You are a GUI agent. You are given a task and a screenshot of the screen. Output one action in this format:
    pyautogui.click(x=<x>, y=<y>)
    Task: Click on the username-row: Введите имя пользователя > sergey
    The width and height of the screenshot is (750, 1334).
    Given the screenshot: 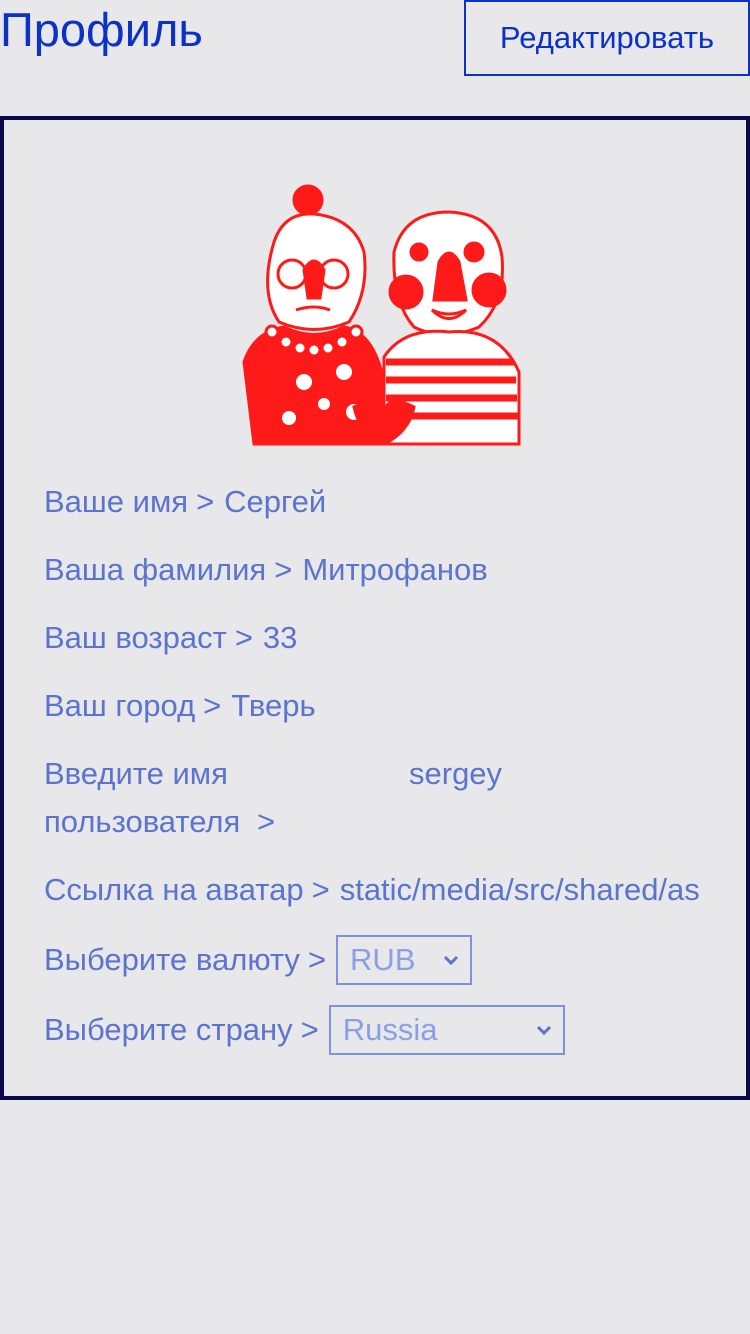 What is the action you would take?
    pyautogui.click(x=379, y=798)
    